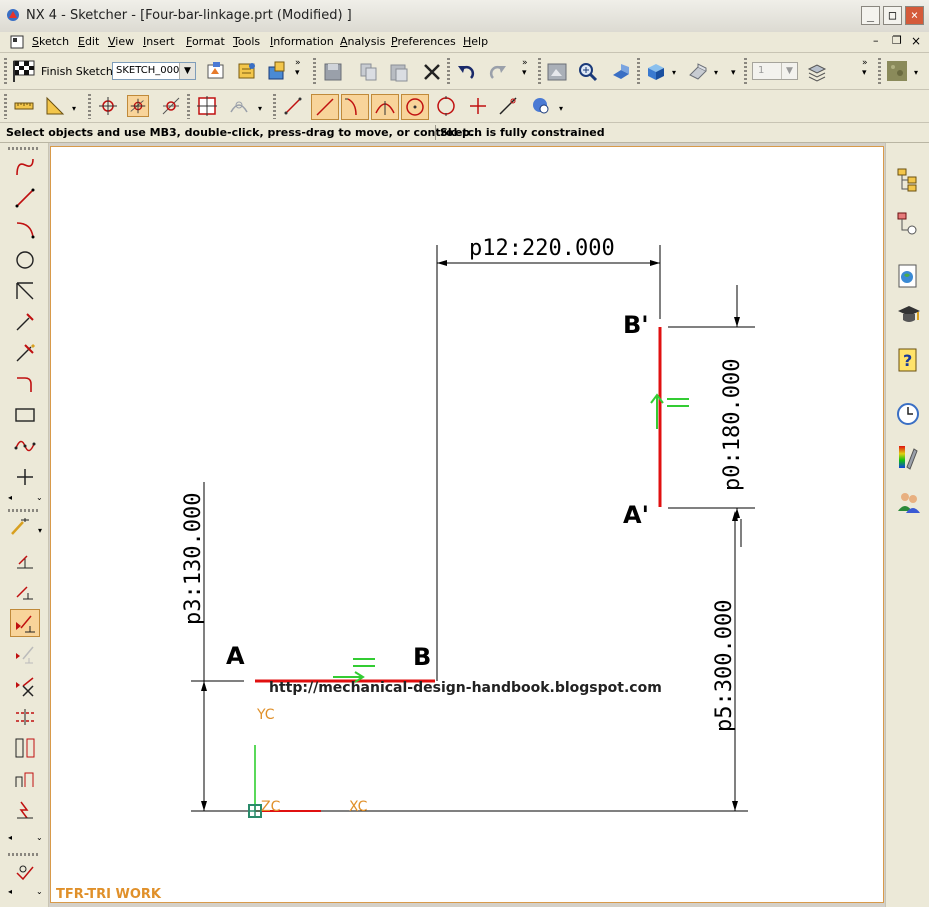 The width and height of the screenshot is (929, 907). What do you see at coordinates (385, 107) in the screenshot?
I see `arc-three-point-button` at bounding box center [385, 107].